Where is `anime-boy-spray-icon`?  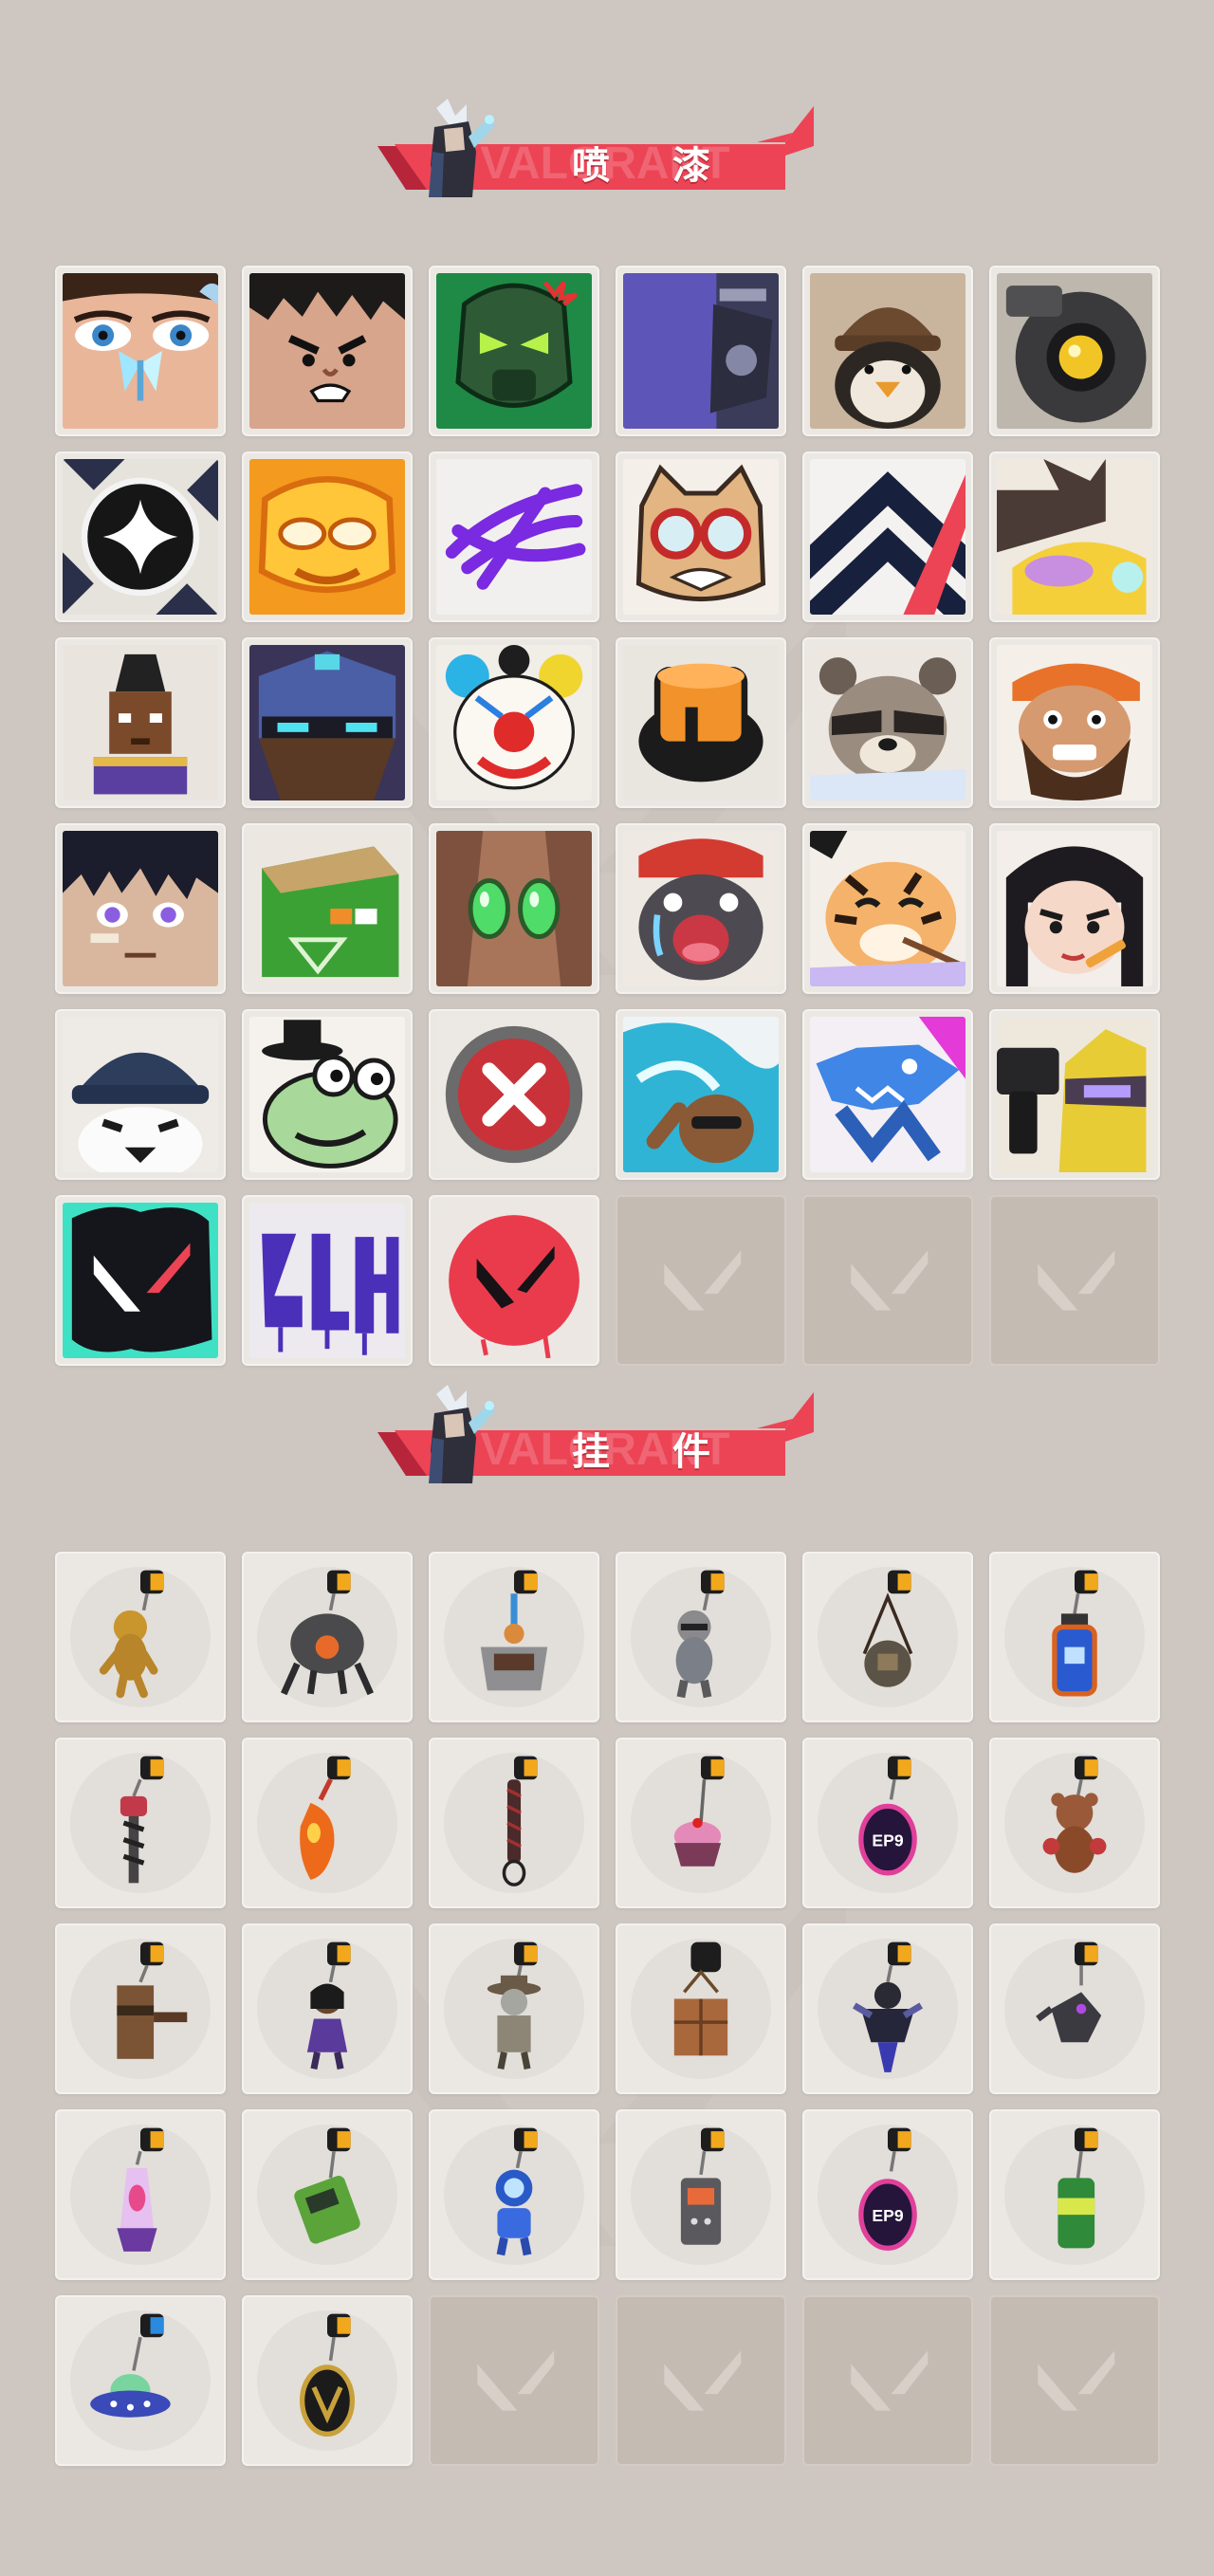
anime-boy-spray-icon is located at coordinates (140, 908).